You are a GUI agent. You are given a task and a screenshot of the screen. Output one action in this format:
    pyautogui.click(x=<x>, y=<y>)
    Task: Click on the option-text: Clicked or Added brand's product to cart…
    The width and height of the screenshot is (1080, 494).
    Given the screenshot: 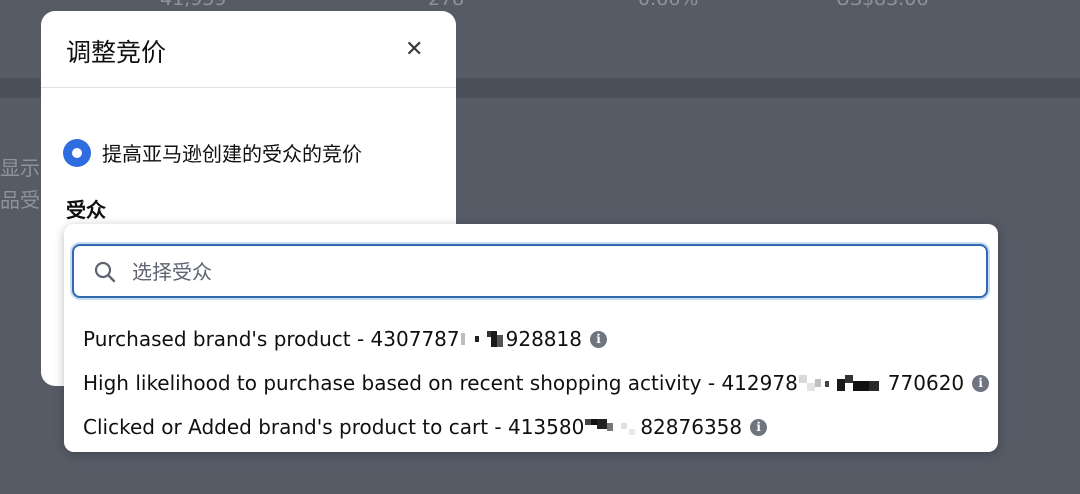 What is the action you would take?
    pyautogui.click(x=334, y=427)
    